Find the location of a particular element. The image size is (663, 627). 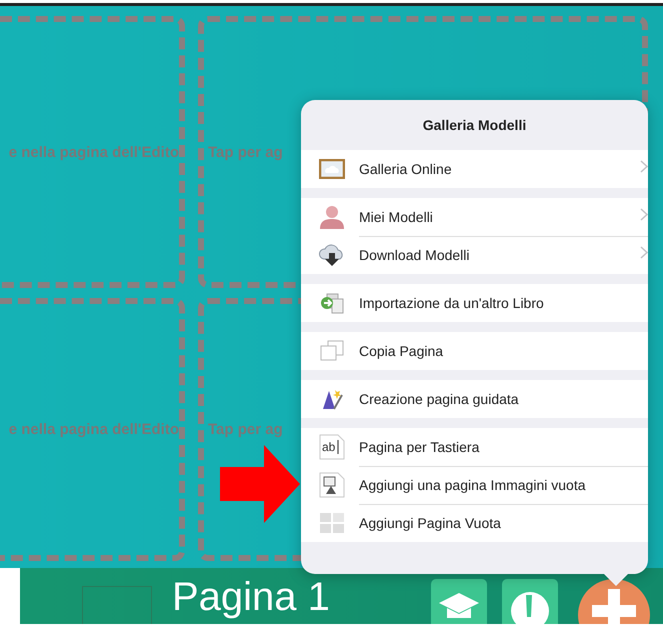

import-pages-icon is located at coordinates (332, 303).